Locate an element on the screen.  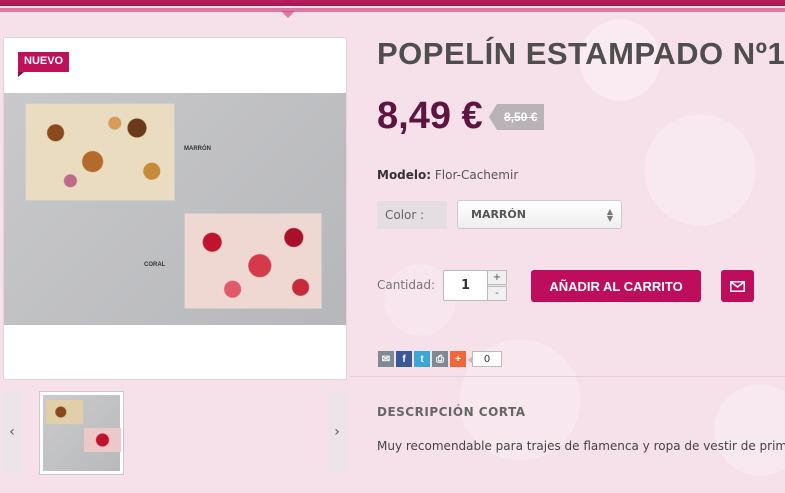
twitter-icon: t is located at coordinates (422, 359).